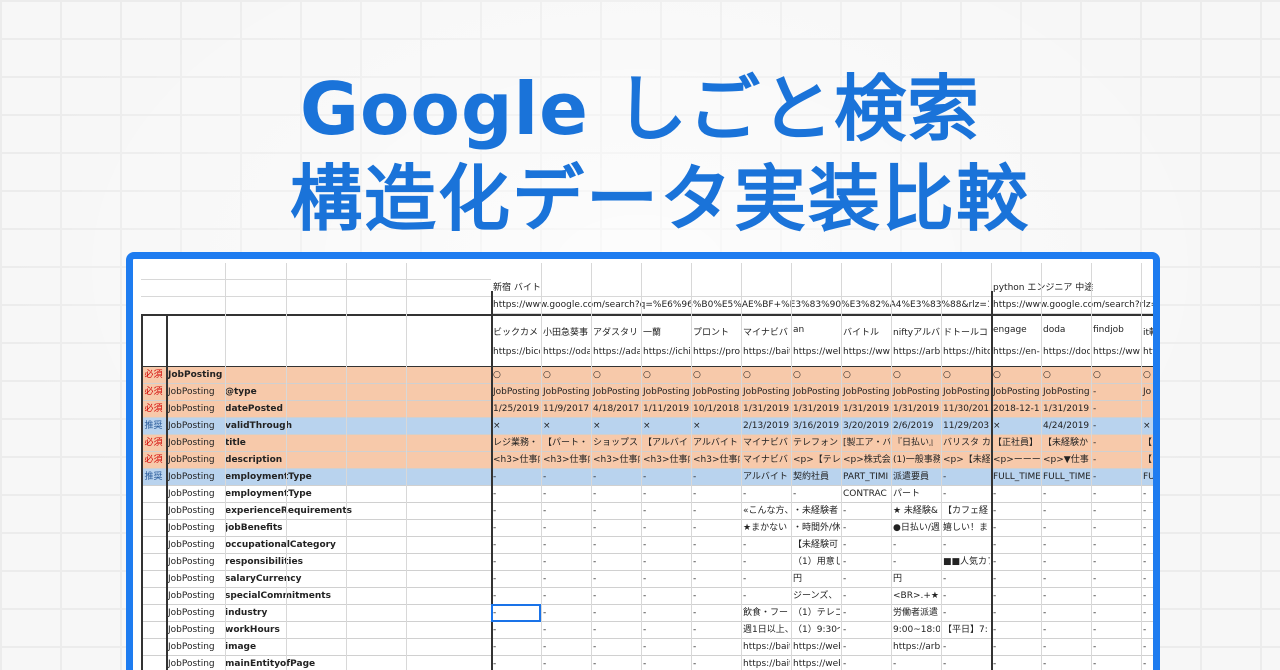  What do you see at coordinates (815, 613) in the screenshot?
I see `value-cell: （1）テレコ` at bounding box center [815, 613].